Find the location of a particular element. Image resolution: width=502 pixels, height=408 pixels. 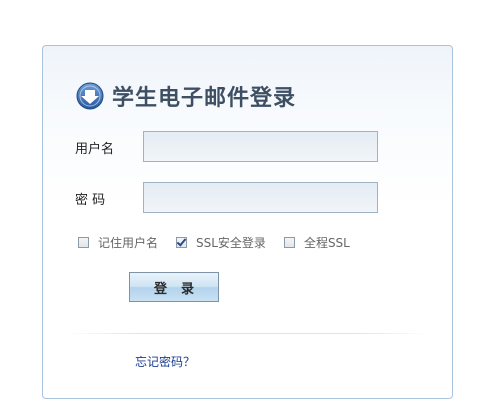

remember-username-option: 记住用户名 is located at coordinates (118, 242).